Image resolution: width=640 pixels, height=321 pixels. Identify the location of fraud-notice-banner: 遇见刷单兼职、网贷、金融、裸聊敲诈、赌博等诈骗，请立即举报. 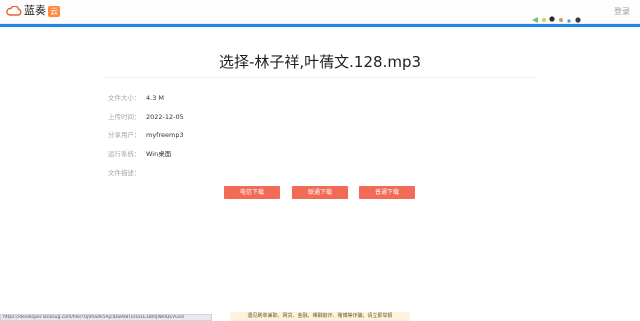
(320, 316).